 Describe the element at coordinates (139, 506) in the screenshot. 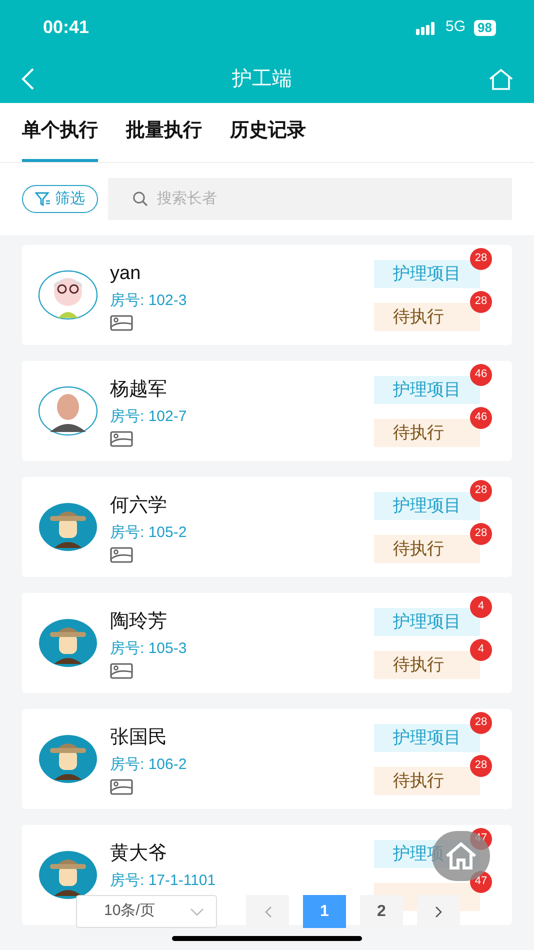

I see `resident-name: 何六学` at that location.